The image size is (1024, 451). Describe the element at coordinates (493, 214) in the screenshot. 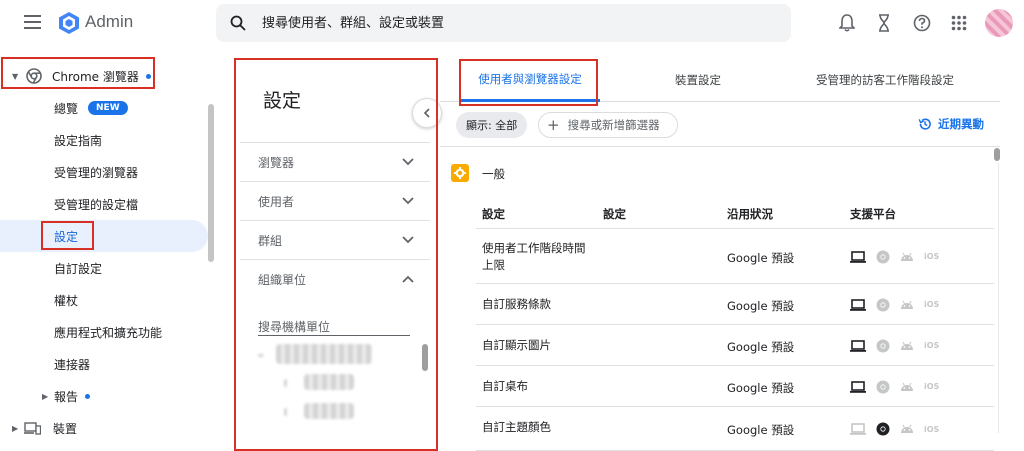

I see `column-header-setting: 設定` at that location.